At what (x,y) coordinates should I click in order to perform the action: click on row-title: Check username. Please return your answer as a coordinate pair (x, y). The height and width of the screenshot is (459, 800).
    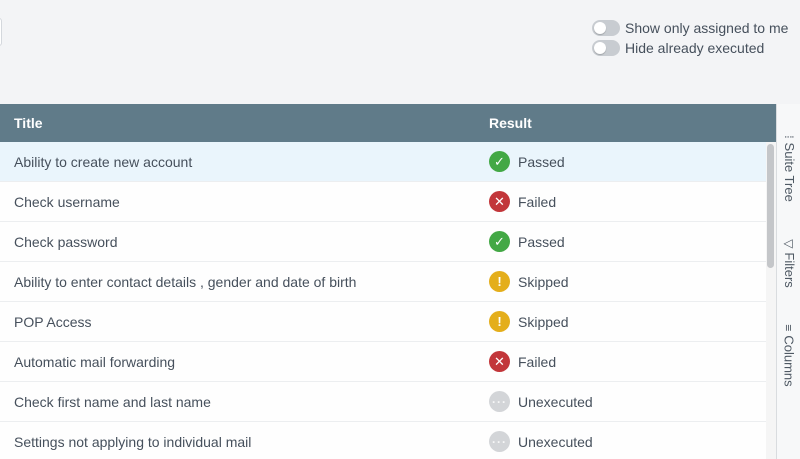
    Looking at the image, I should click on (67, 201).